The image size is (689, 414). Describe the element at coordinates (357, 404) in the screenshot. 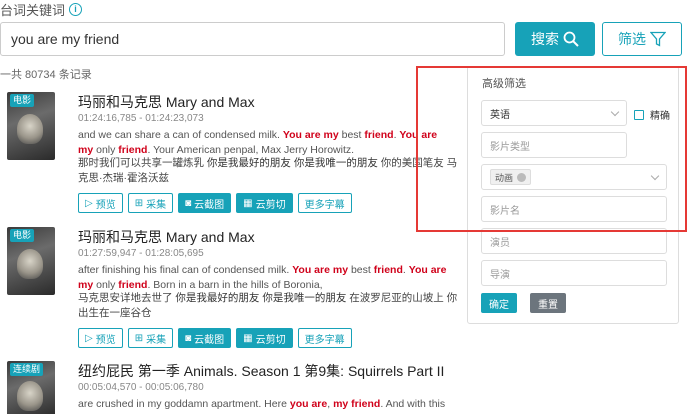

I see `keyword-highlight: my friend` at that location.